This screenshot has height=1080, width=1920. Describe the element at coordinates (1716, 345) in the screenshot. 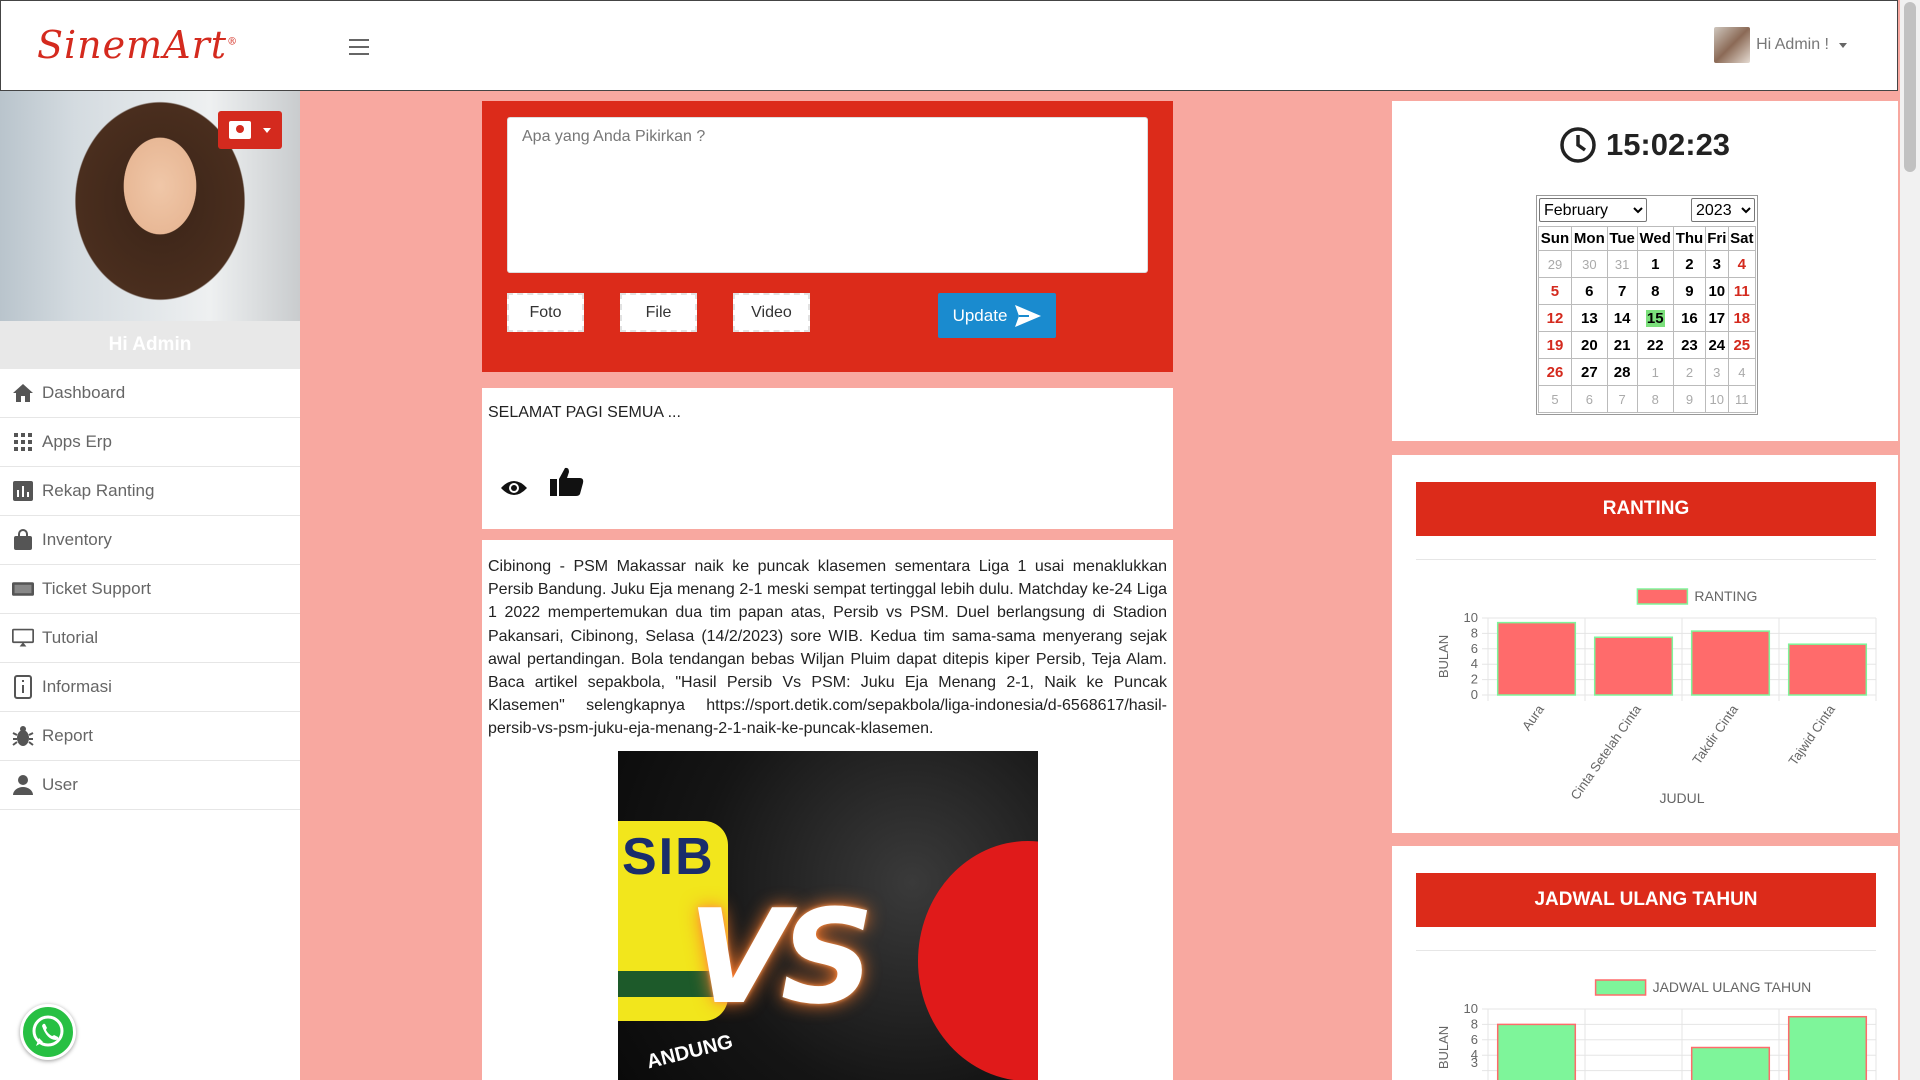

I see `calendar-day: 24` at that location.